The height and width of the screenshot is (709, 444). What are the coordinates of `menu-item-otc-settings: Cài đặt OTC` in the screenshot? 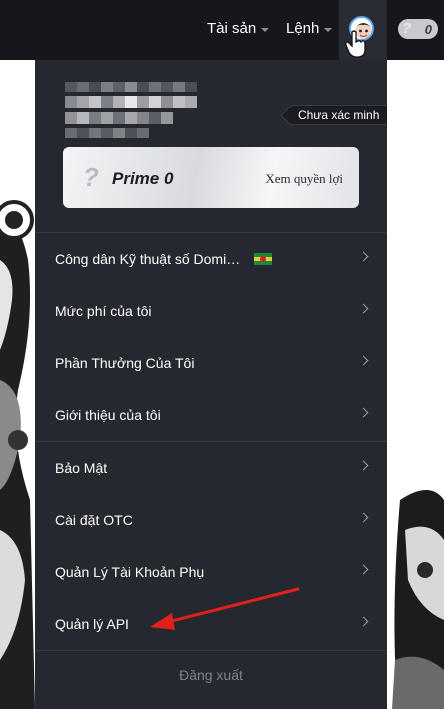 It's located at (211, 520).